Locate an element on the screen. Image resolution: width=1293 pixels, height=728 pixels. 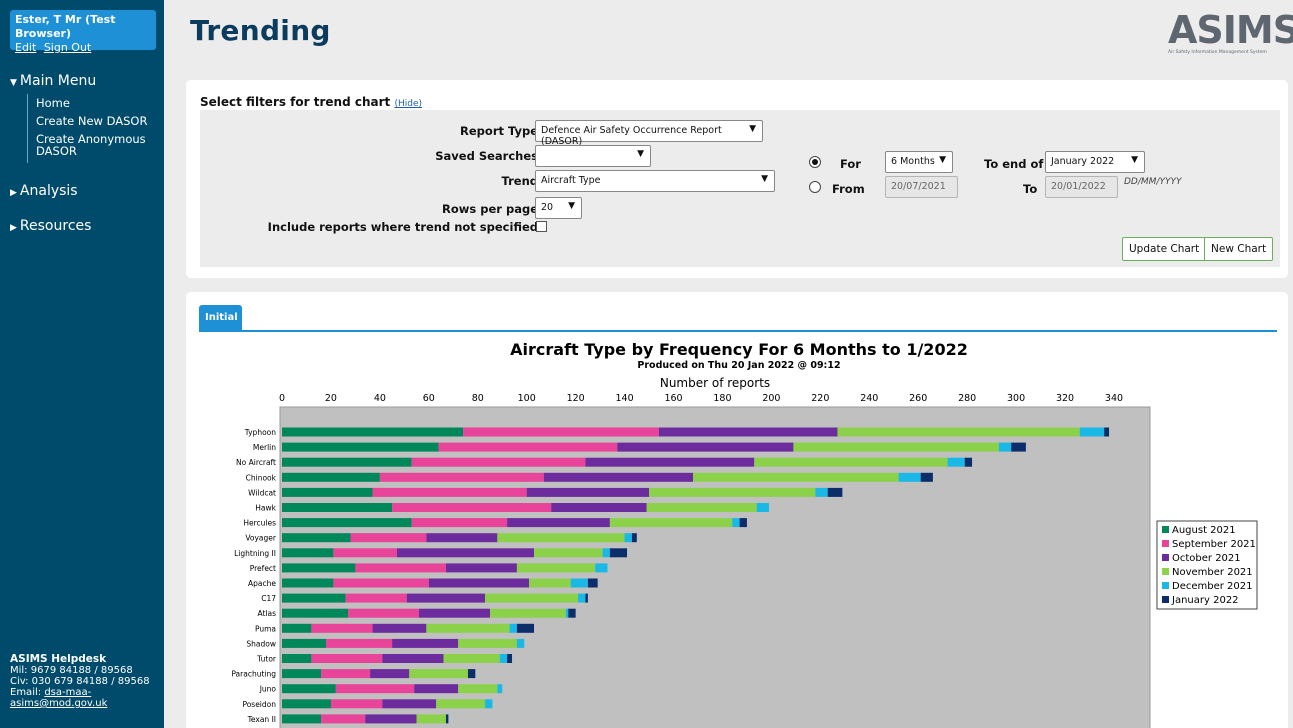
x-tick-label: 240 is located at coordinates (869, 398).